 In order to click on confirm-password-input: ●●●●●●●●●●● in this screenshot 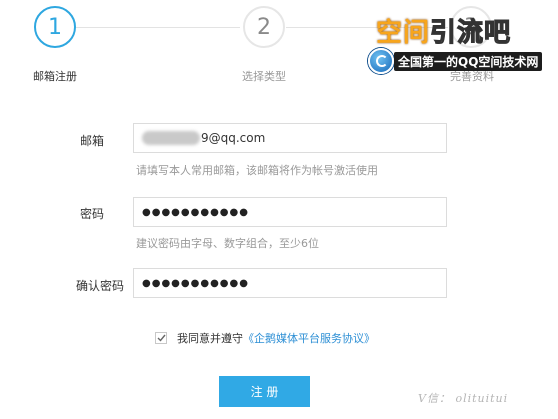, I will do `click(290, 283)`.